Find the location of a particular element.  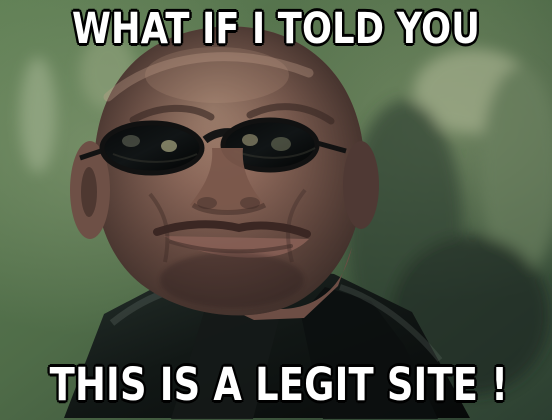

meme-top-caption: WHAT IF I TOLD YOU is located at coordinates (276, 29).